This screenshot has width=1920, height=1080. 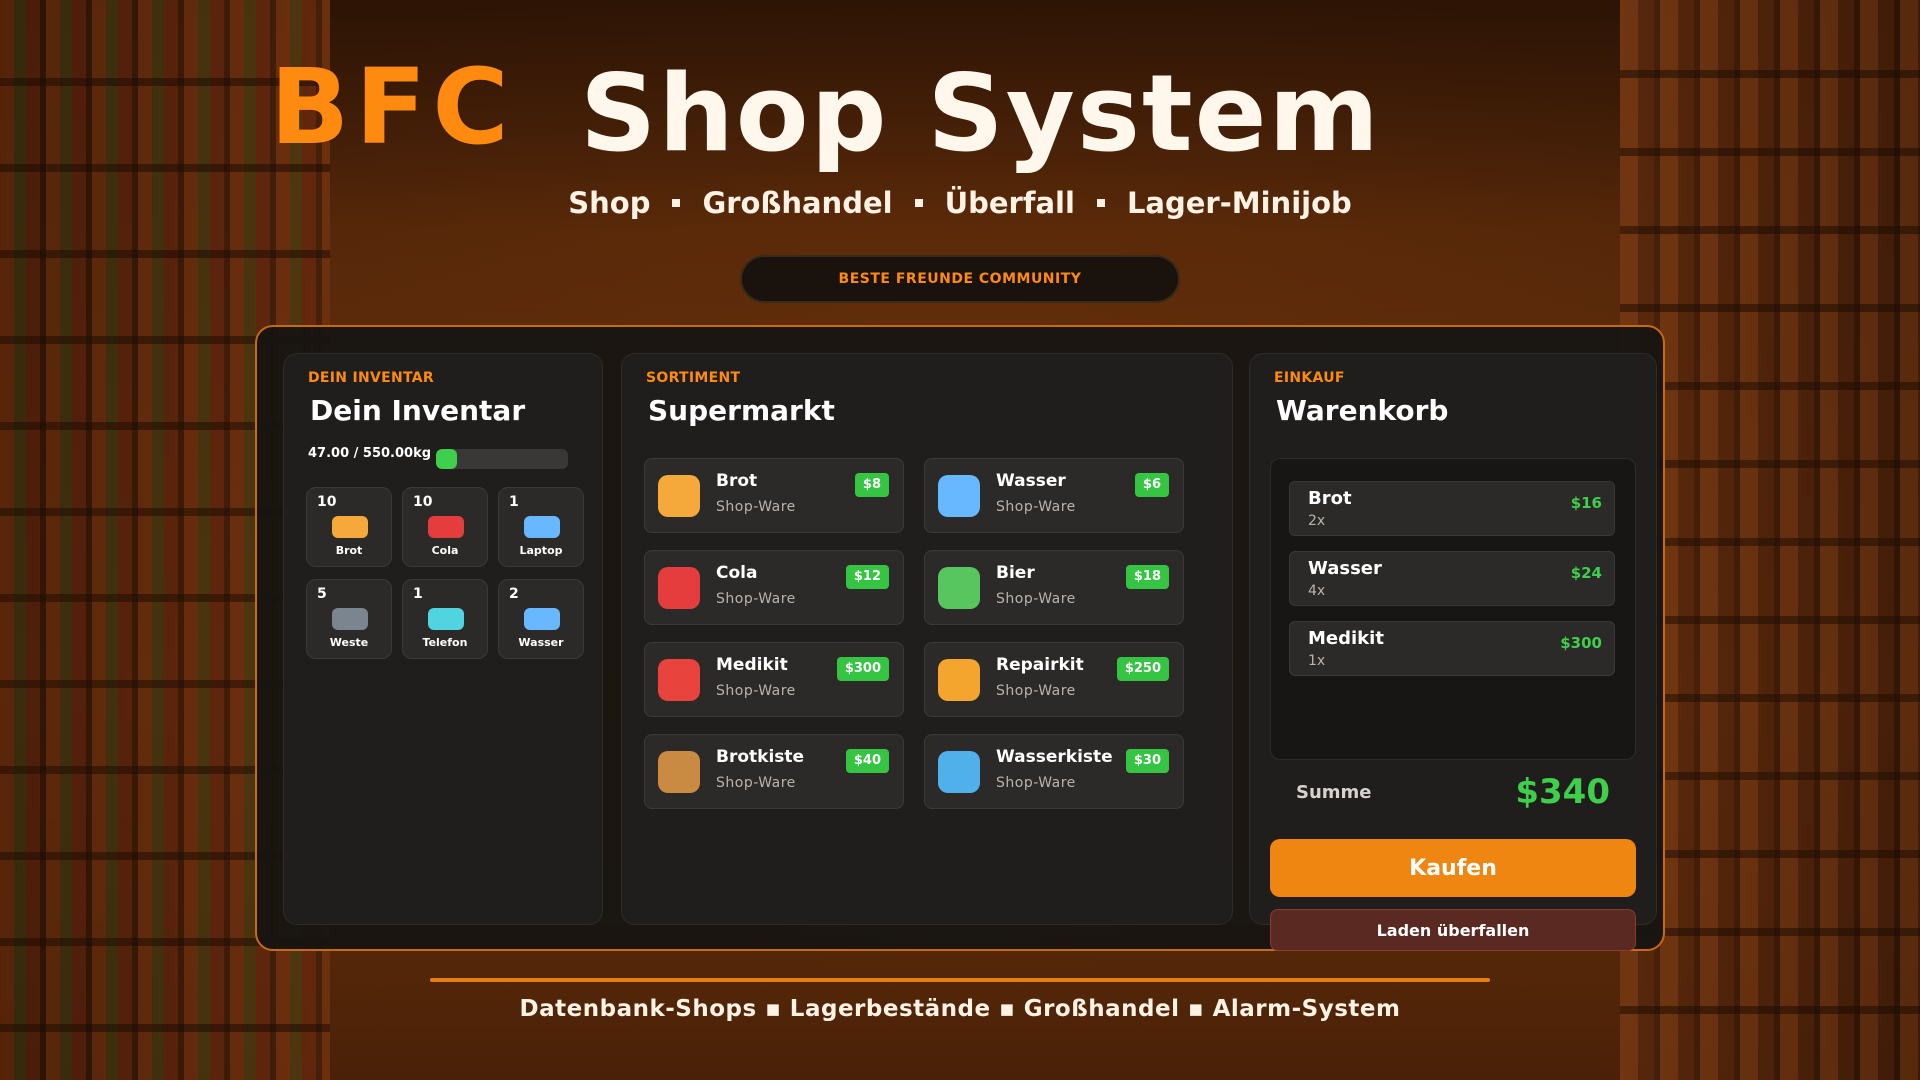 I want to click on price-badge: $18, so click(x=1147, y=577).